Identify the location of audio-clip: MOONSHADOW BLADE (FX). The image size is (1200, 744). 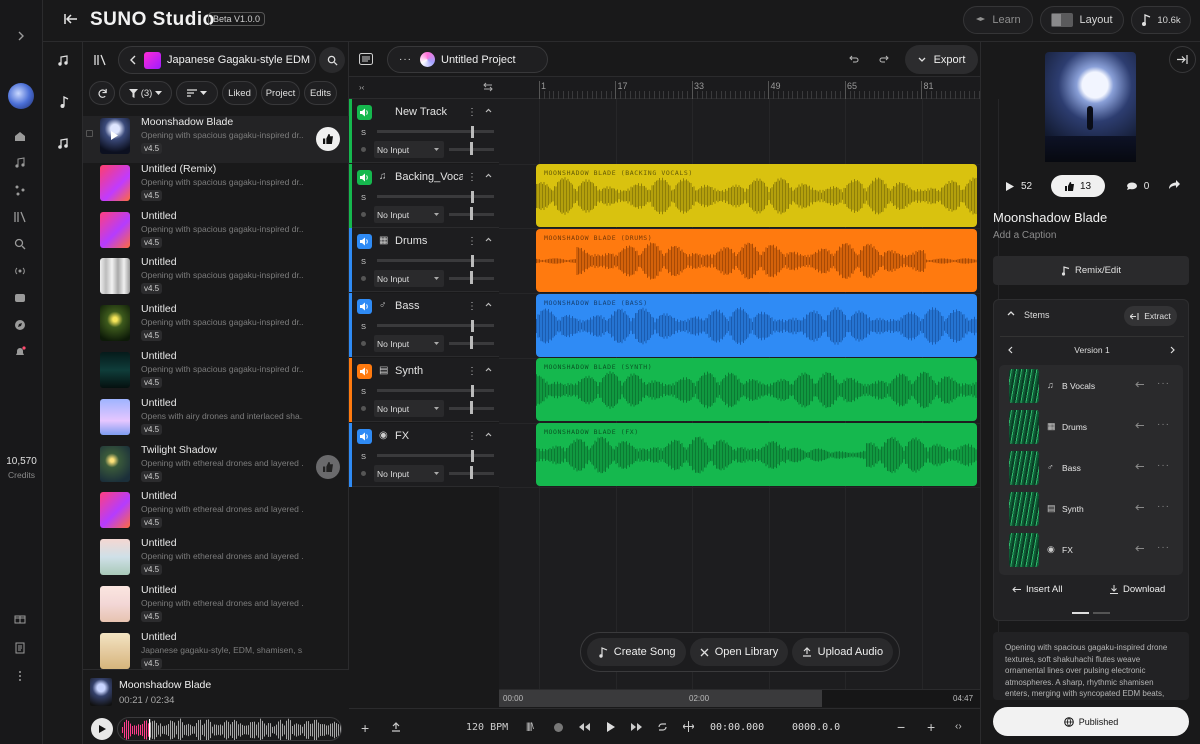
(756, 454).